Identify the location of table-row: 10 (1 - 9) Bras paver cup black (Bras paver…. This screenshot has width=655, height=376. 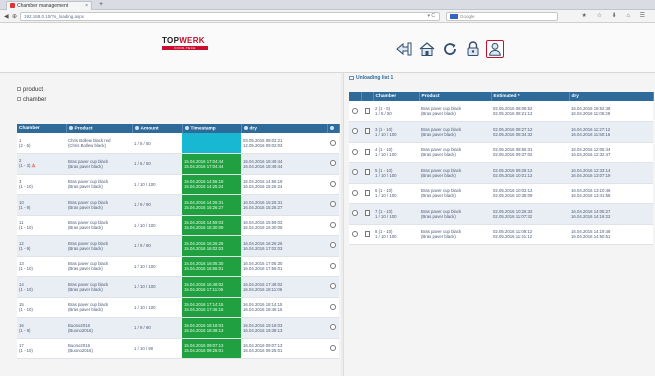
(178, 205).